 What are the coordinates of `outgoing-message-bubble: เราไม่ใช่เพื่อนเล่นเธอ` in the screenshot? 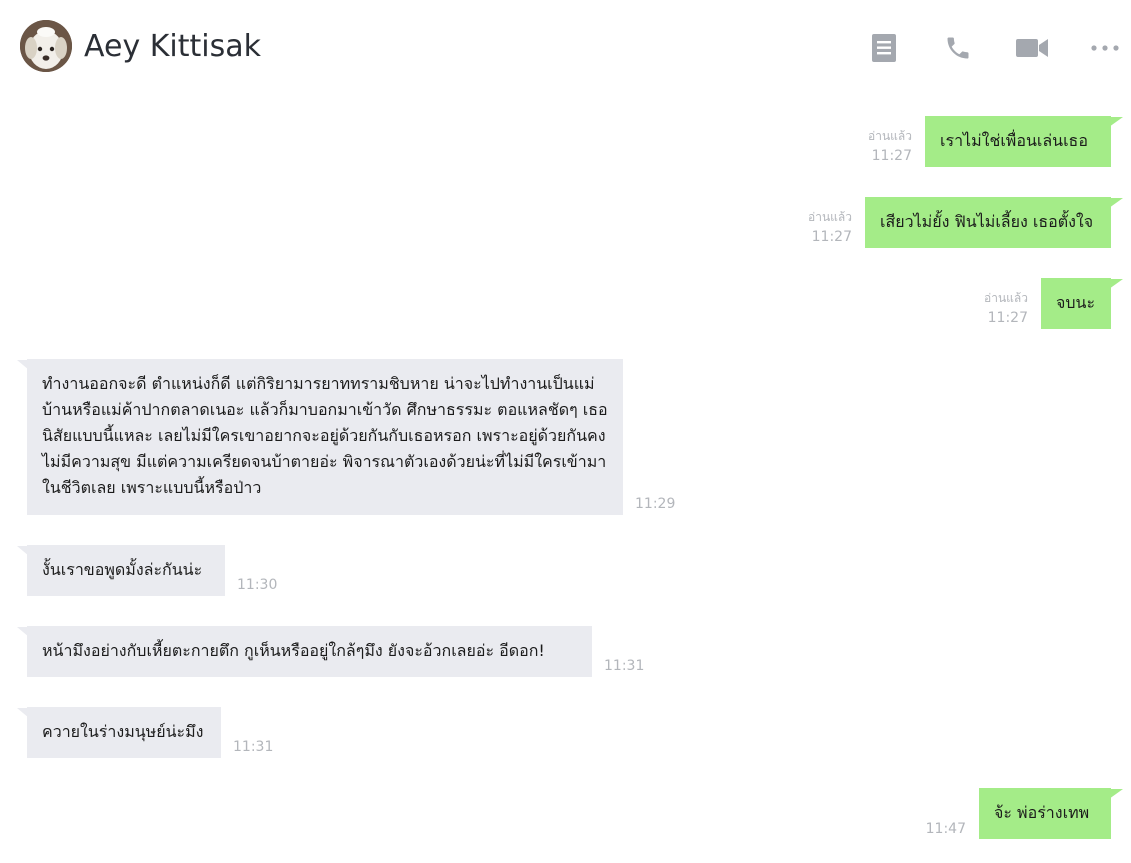 It's located at (1018, 141).